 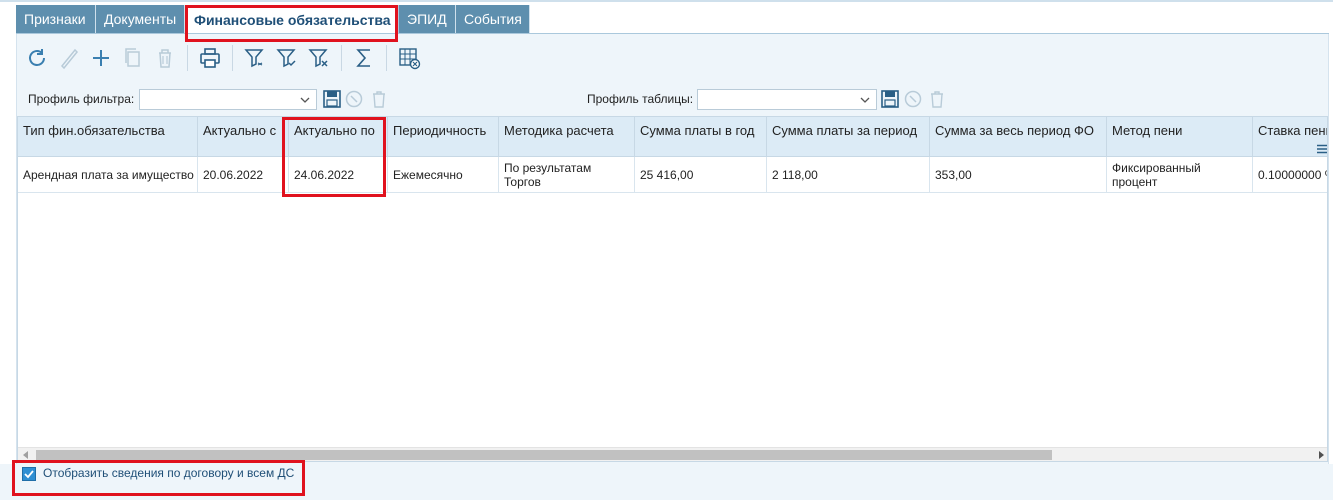 What do you see at coordinates (165, 58) in the screenshot?
I see `delete-icon` at bounding box center [165, 58].